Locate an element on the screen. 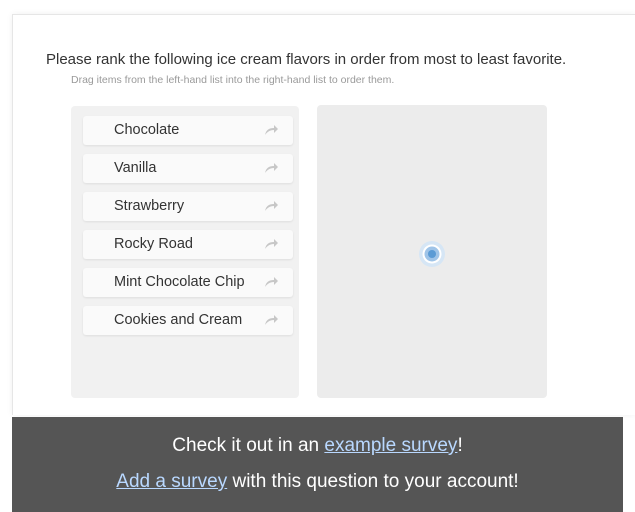  rank-item-label: Mint Chocolate Chip is located at coordinates (179, 282).